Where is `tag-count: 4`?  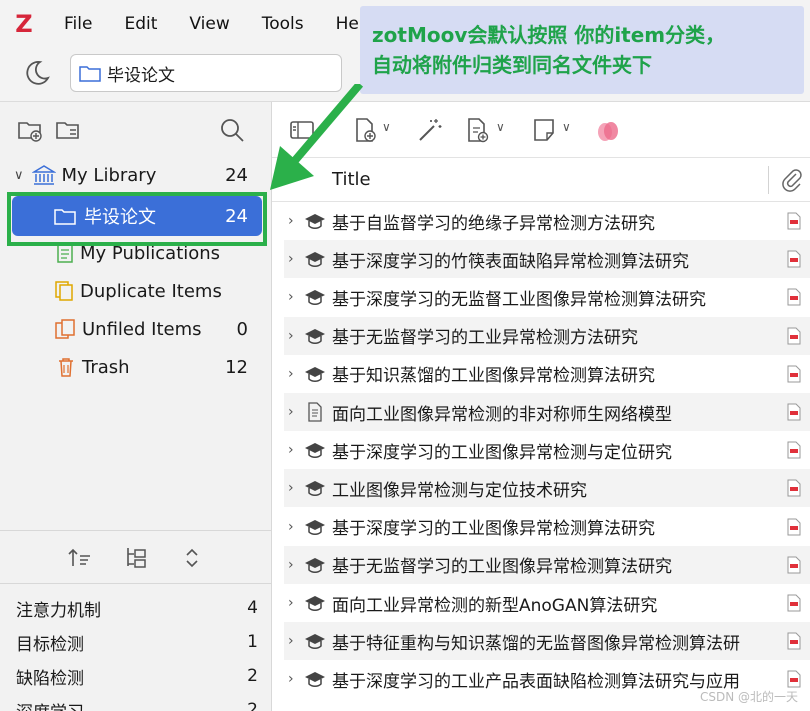 tag-count: 4 is located at coordinates (252, 608).